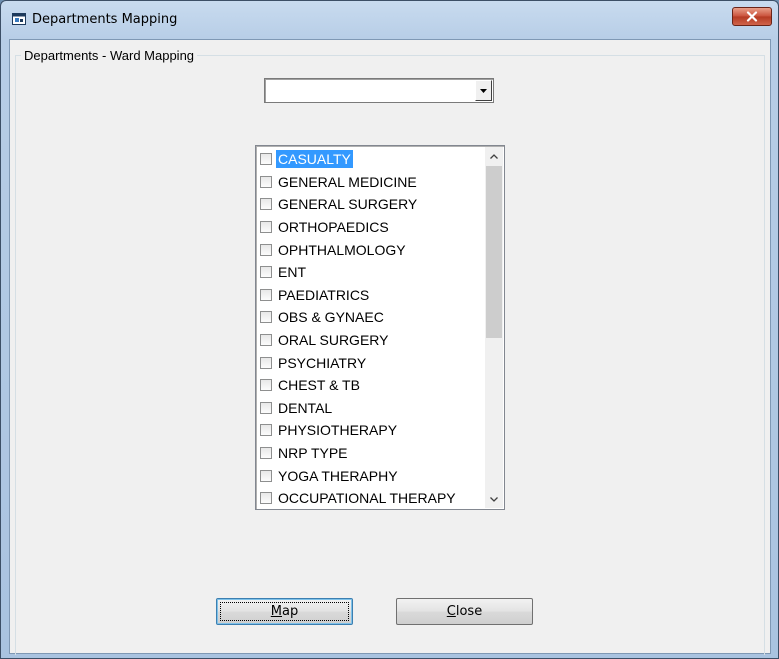 This screenshot has height=659, width=779. I want to click on department-list-item: OPHTHALMOLOGY, so click(371, 249).